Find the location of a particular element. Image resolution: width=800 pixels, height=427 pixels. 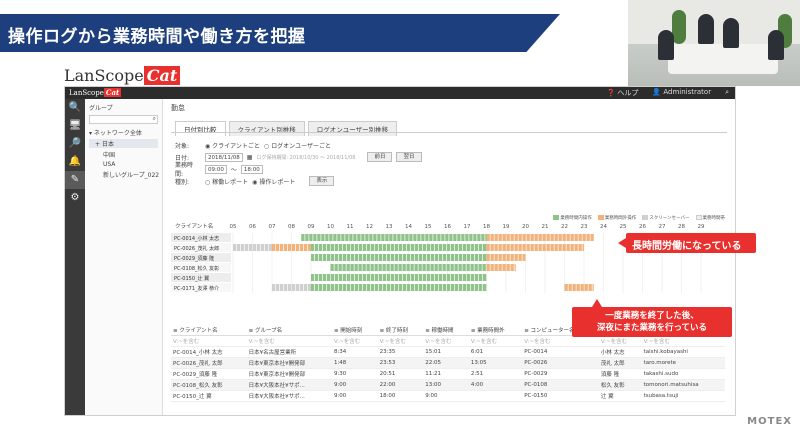

radio-operation-report: ○ 稼働レポート is located at coordinates (226, 181).